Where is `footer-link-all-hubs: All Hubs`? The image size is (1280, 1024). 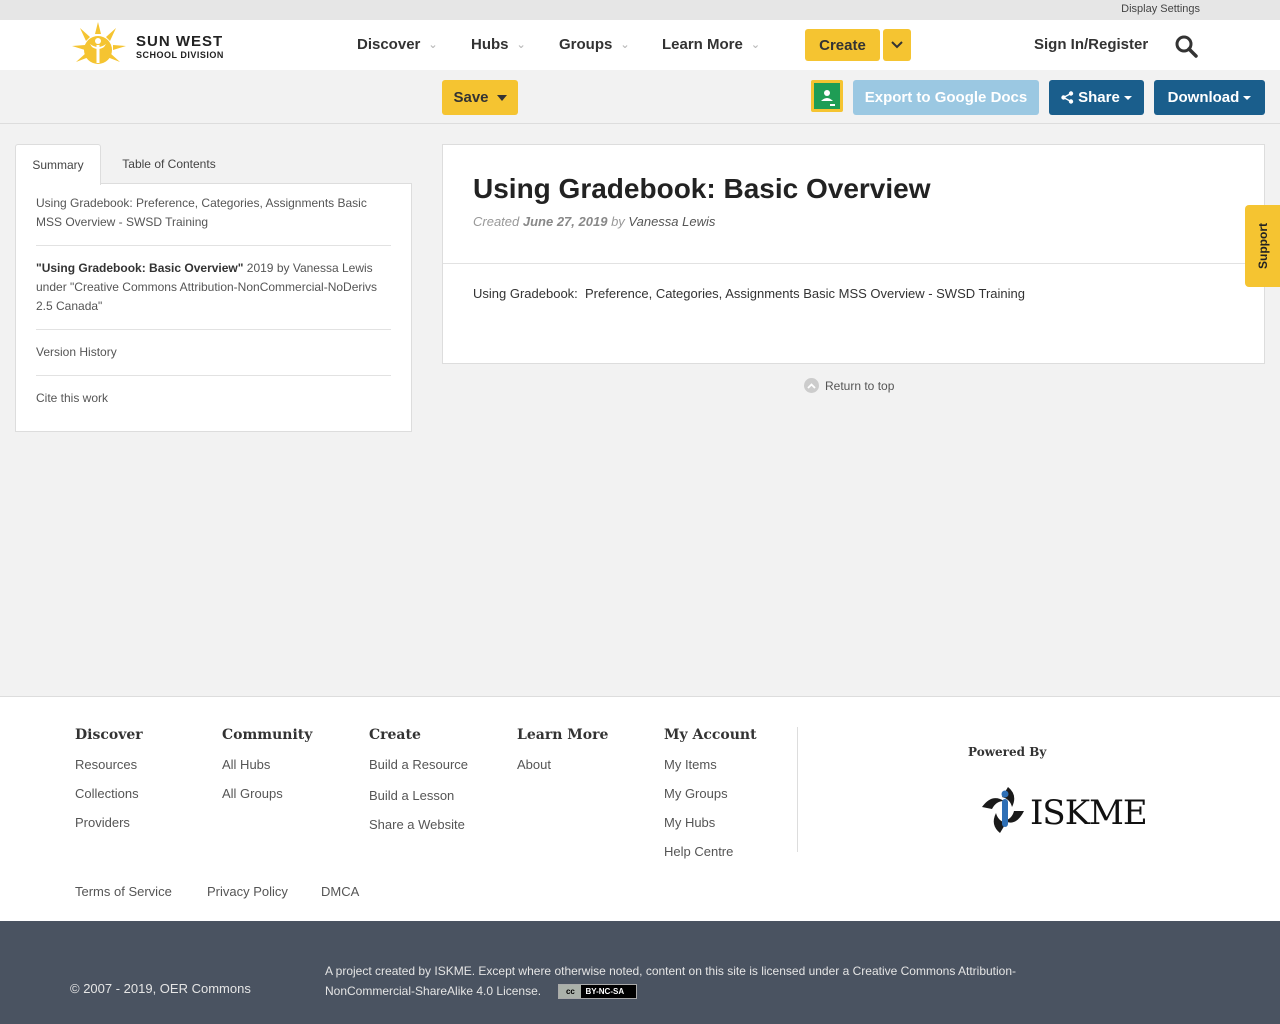
footer-link-all-hubs: All Hubs is located at coordinates (267, 771).